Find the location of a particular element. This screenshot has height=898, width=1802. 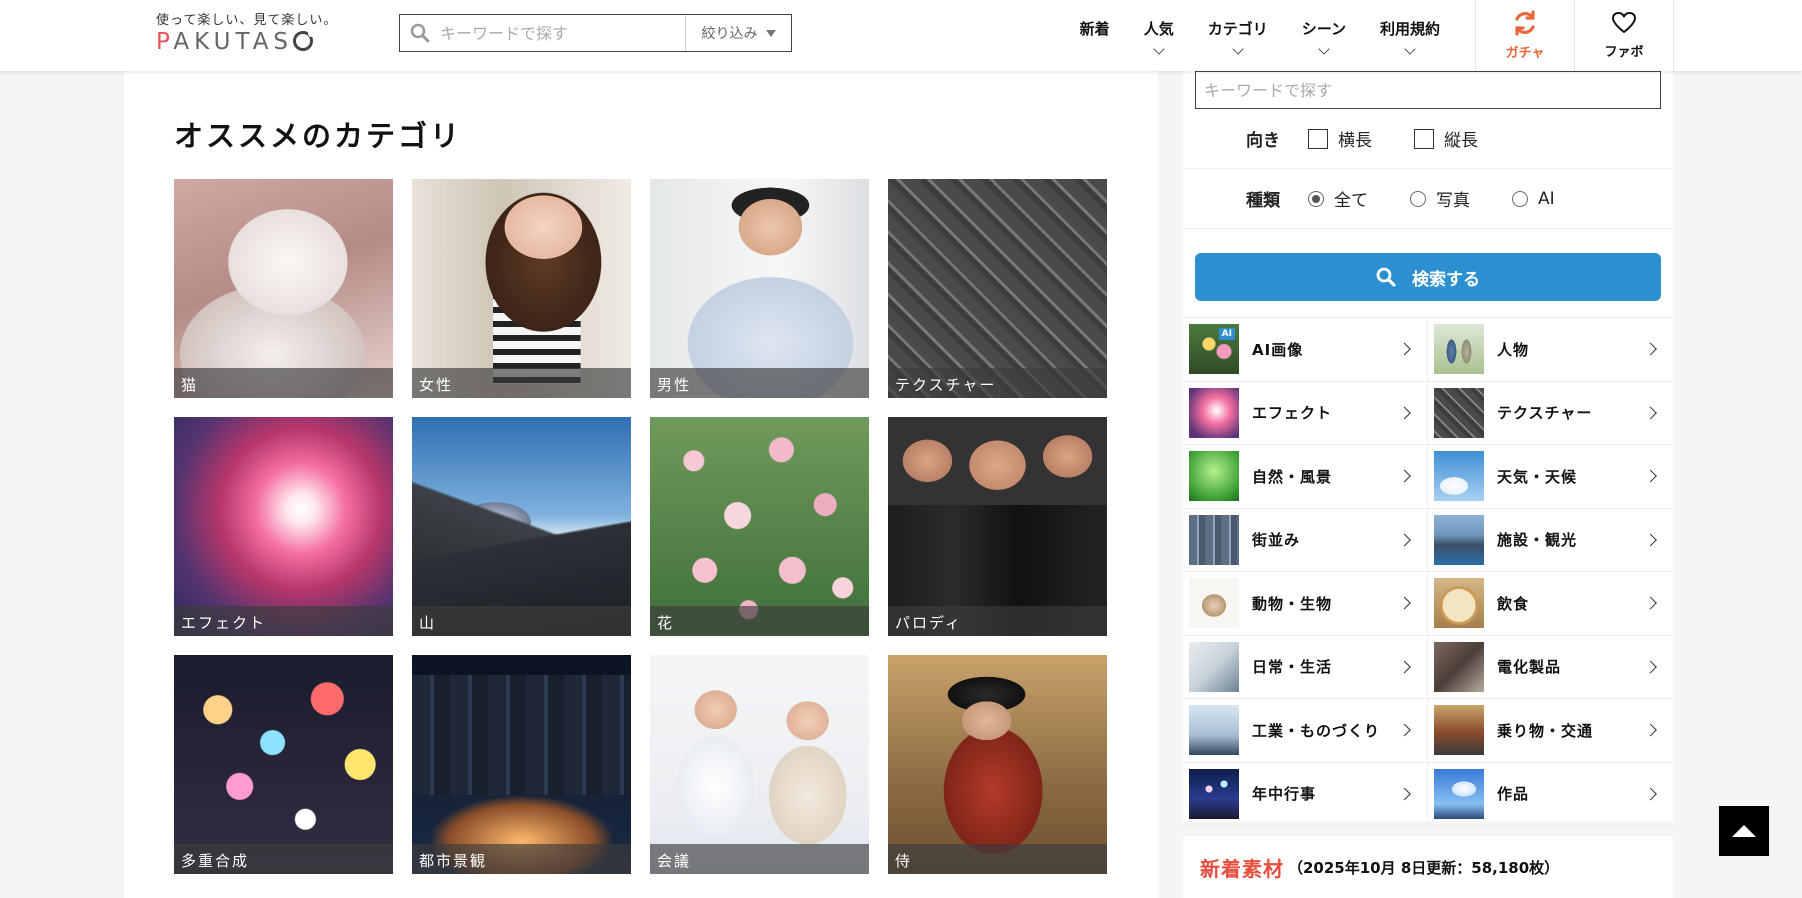

kind-photo-option: 写真 is located at coordinates (1440, 198).